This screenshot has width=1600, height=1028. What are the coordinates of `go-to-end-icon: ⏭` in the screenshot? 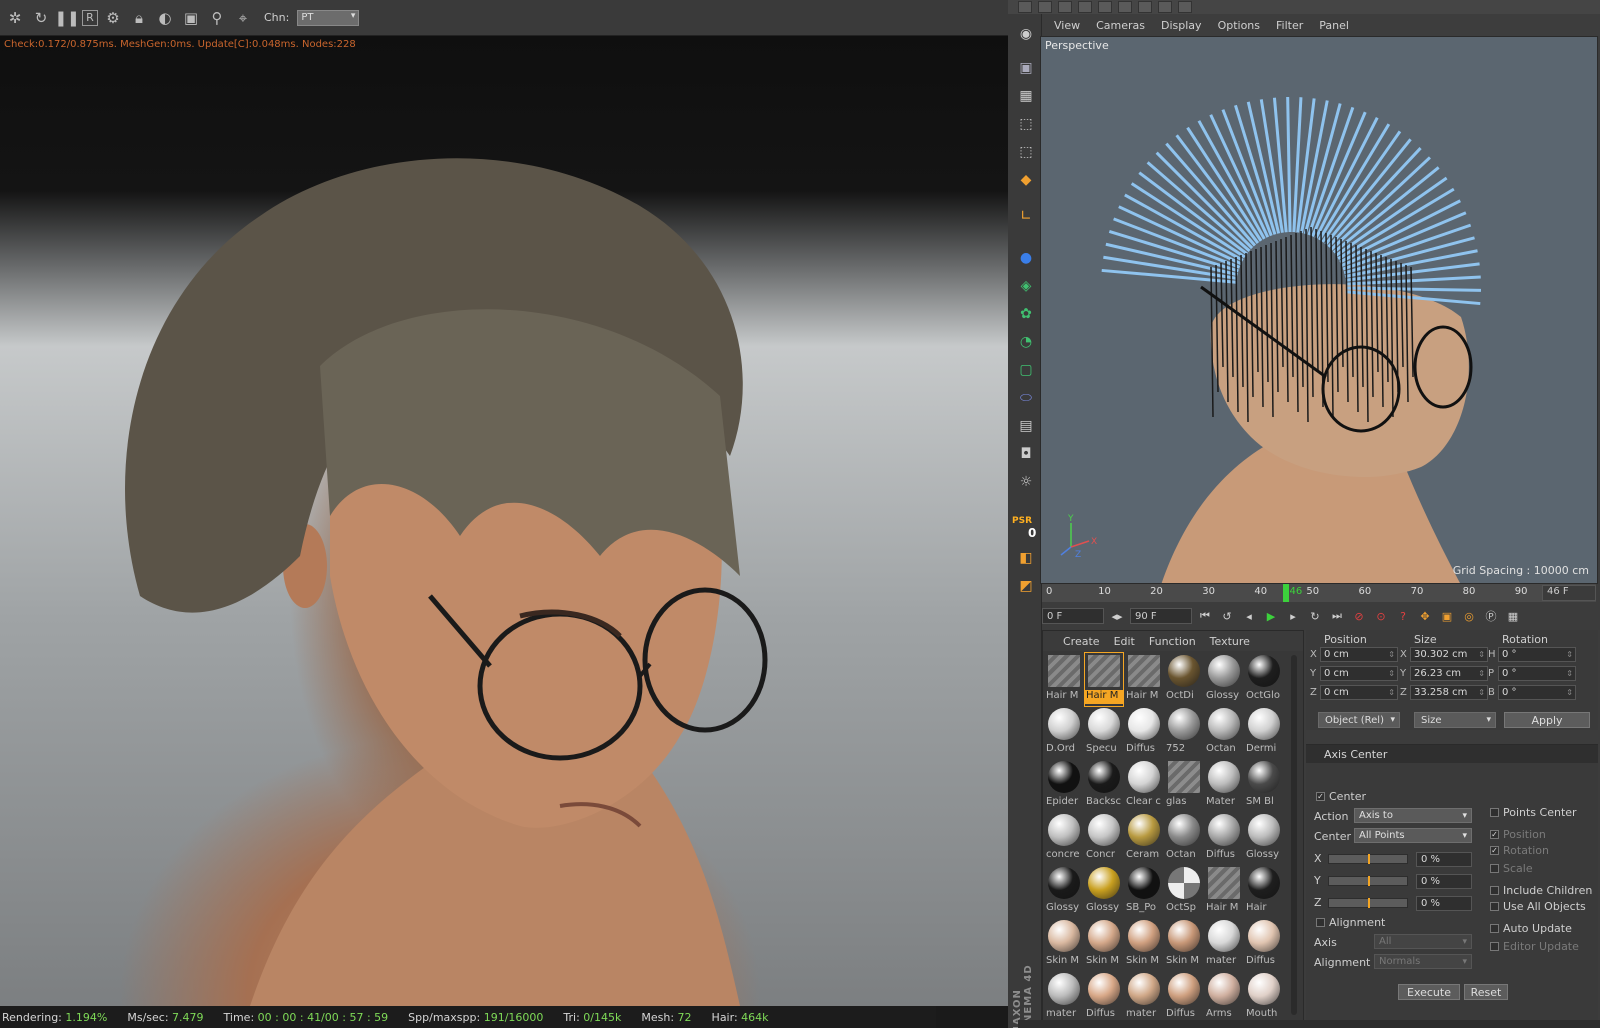 It's located at (1337, 616).